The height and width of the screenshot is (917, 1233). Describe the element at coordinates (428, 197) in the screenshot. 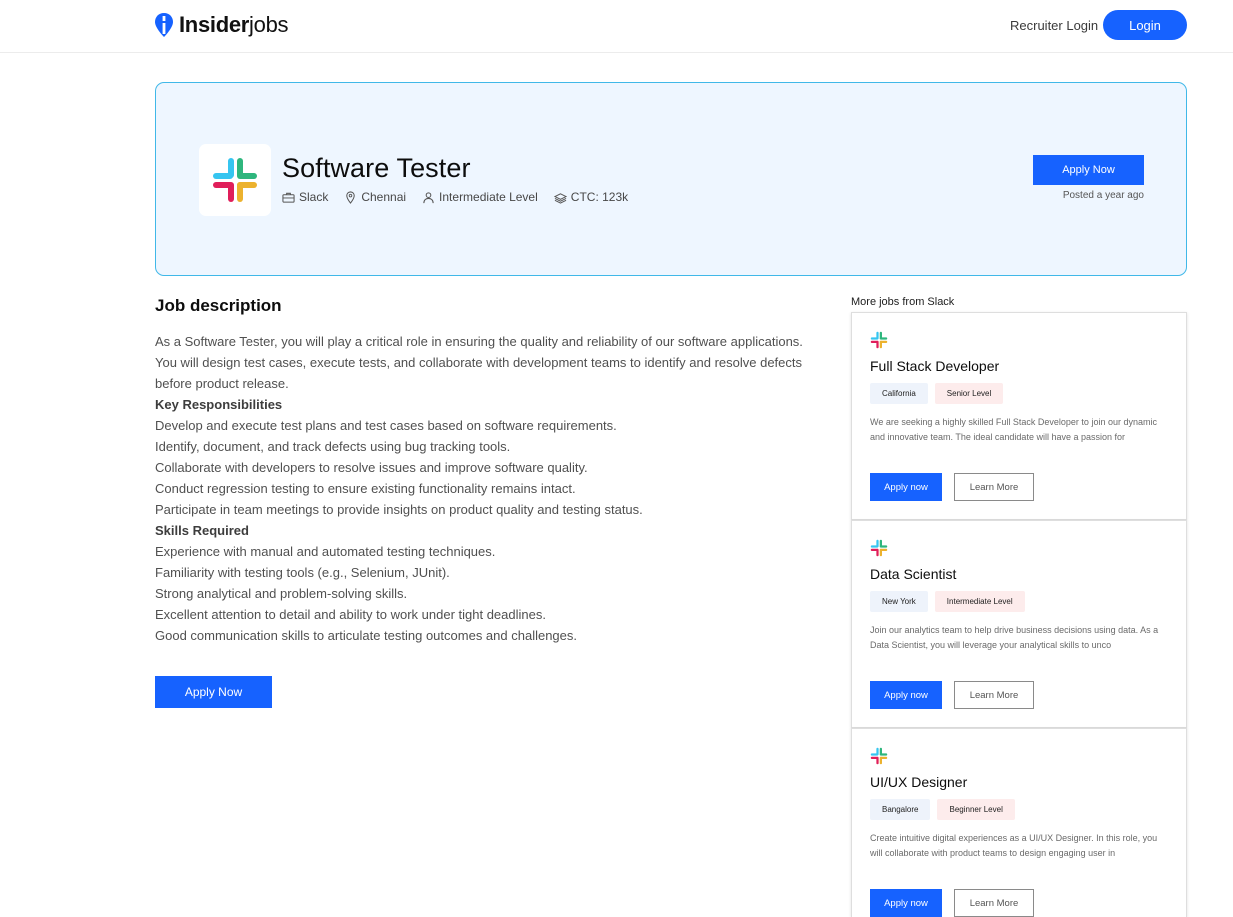

I see `person-icon` at that location.